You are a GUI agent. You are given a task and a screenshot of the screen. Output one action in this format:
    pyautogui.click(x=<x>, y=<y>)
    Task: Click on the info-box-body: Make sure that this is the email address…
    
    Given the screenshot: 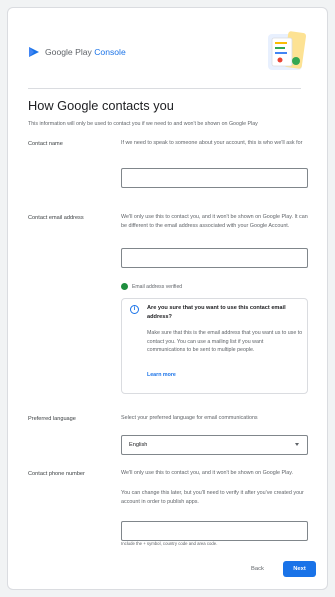 What is the action you would take?
    pyautogui.click(x=225, y=342)
    